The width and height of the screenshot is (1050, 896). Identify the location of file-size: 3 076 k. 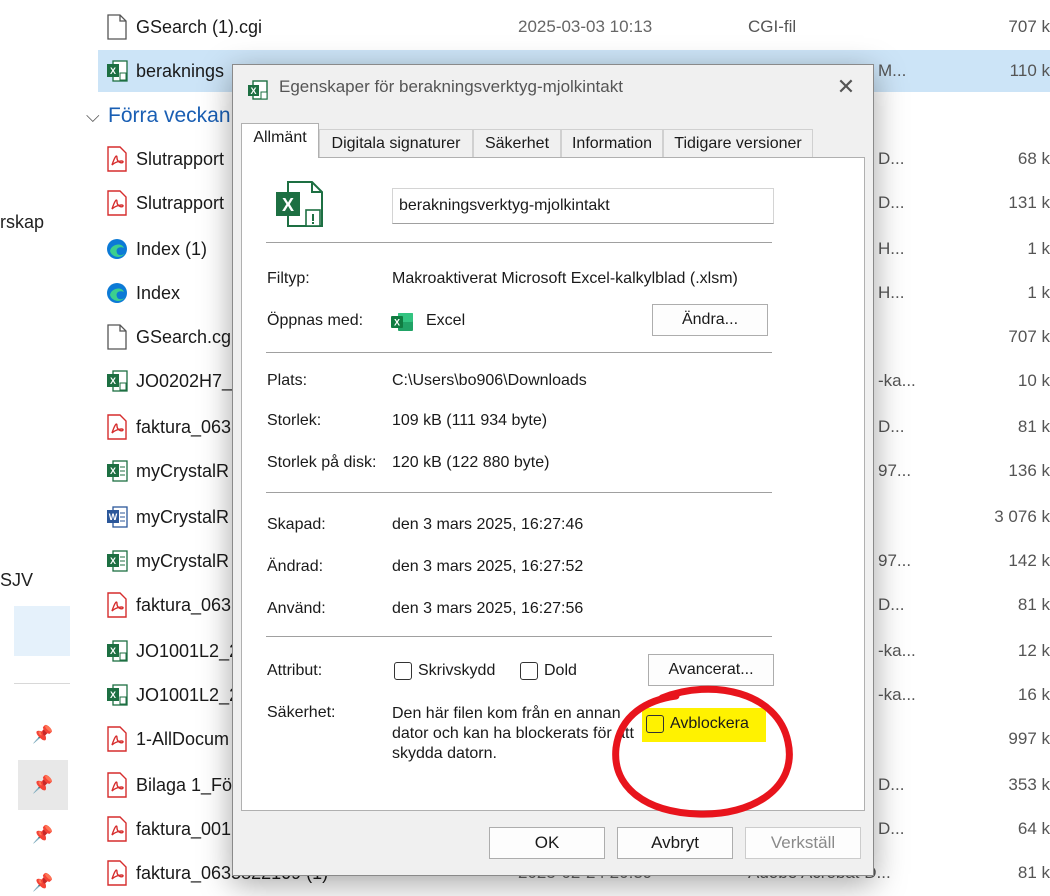
(1022, 516).